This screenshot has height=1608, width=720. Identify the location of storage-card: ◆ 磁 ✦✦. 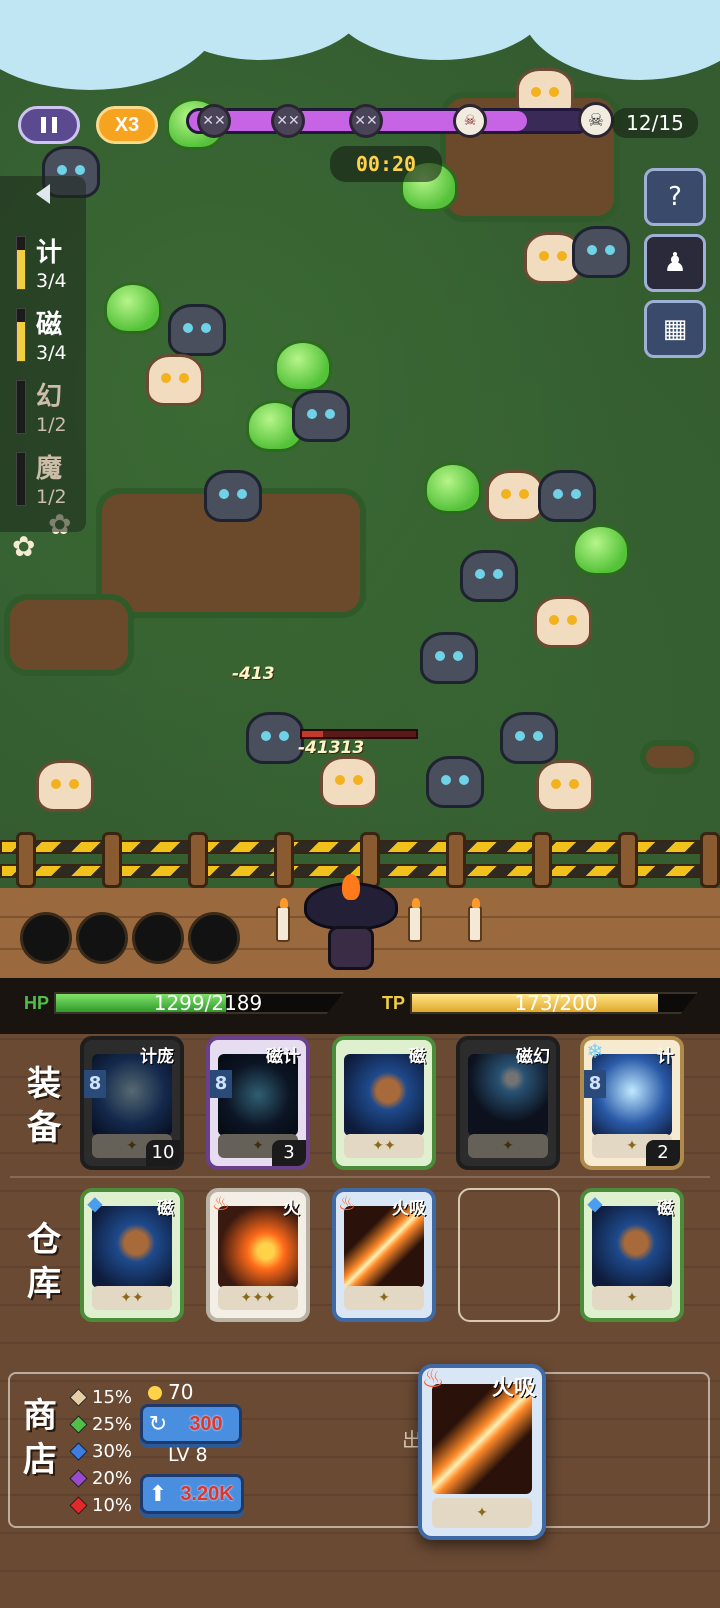
(132, 1255).